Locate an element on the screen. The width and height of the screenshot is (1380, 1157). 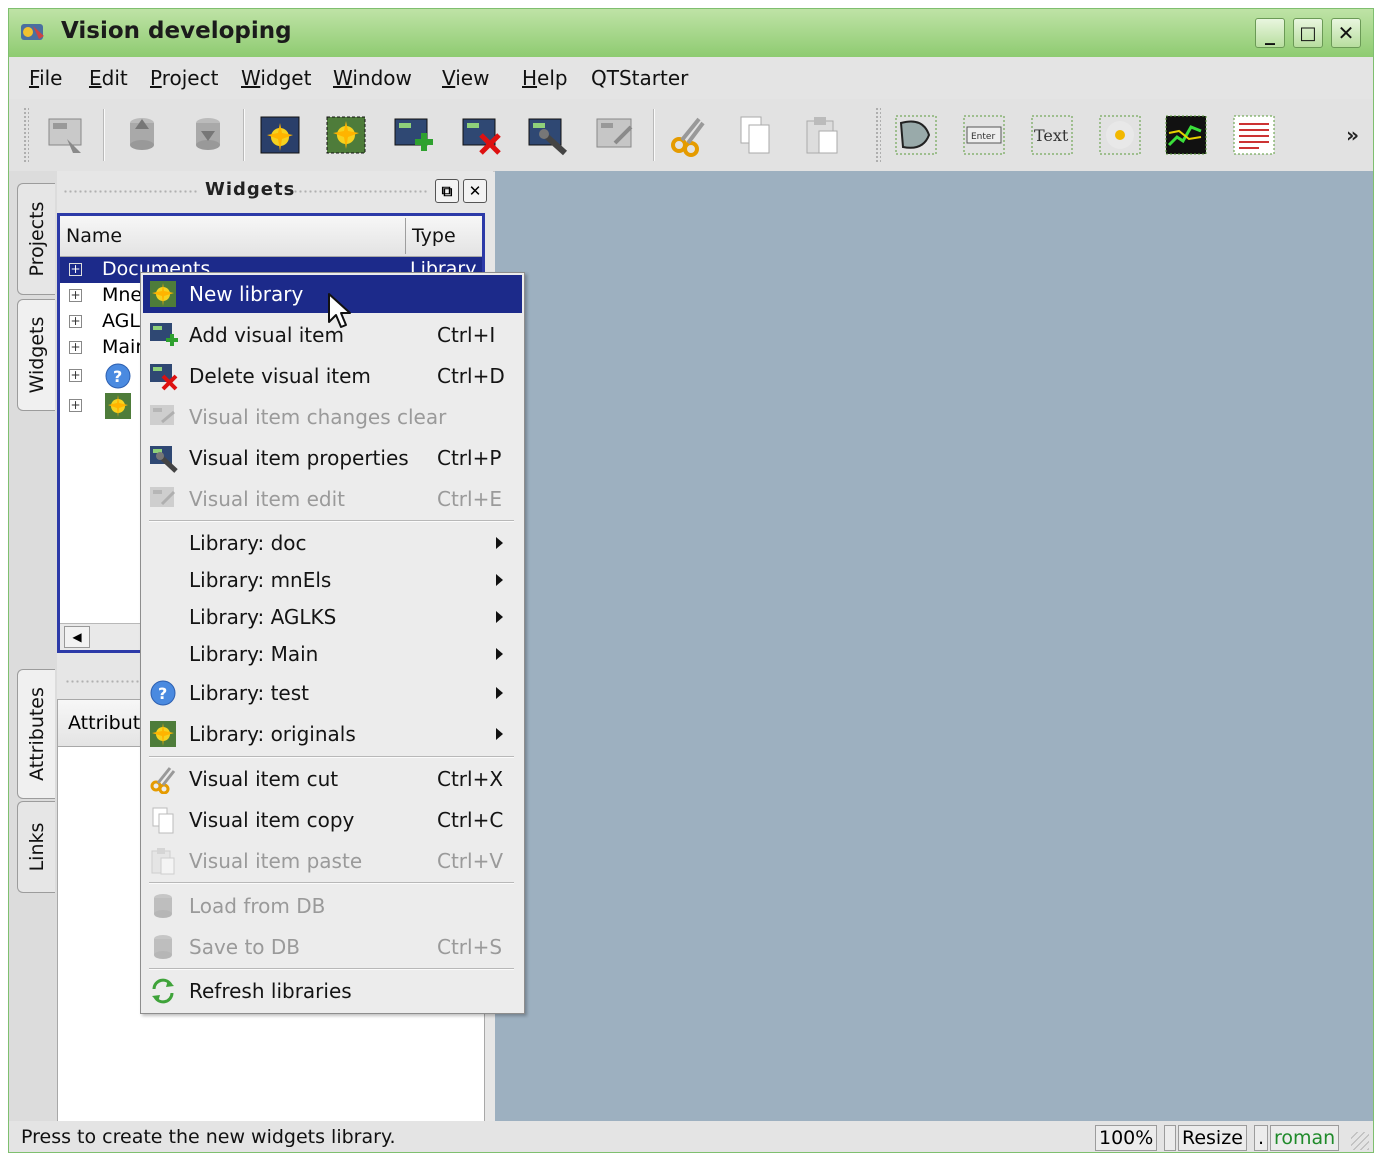
menu-item-library-doc: Library: doc is located at coordinates (332, 543).